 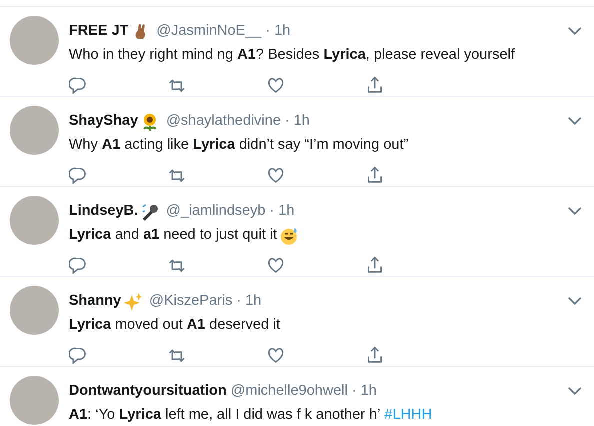 What do you see at coordinates (103, 212) in the screenshot?
I see `user-name: LindseyB.` at bounding box center [103, 212].